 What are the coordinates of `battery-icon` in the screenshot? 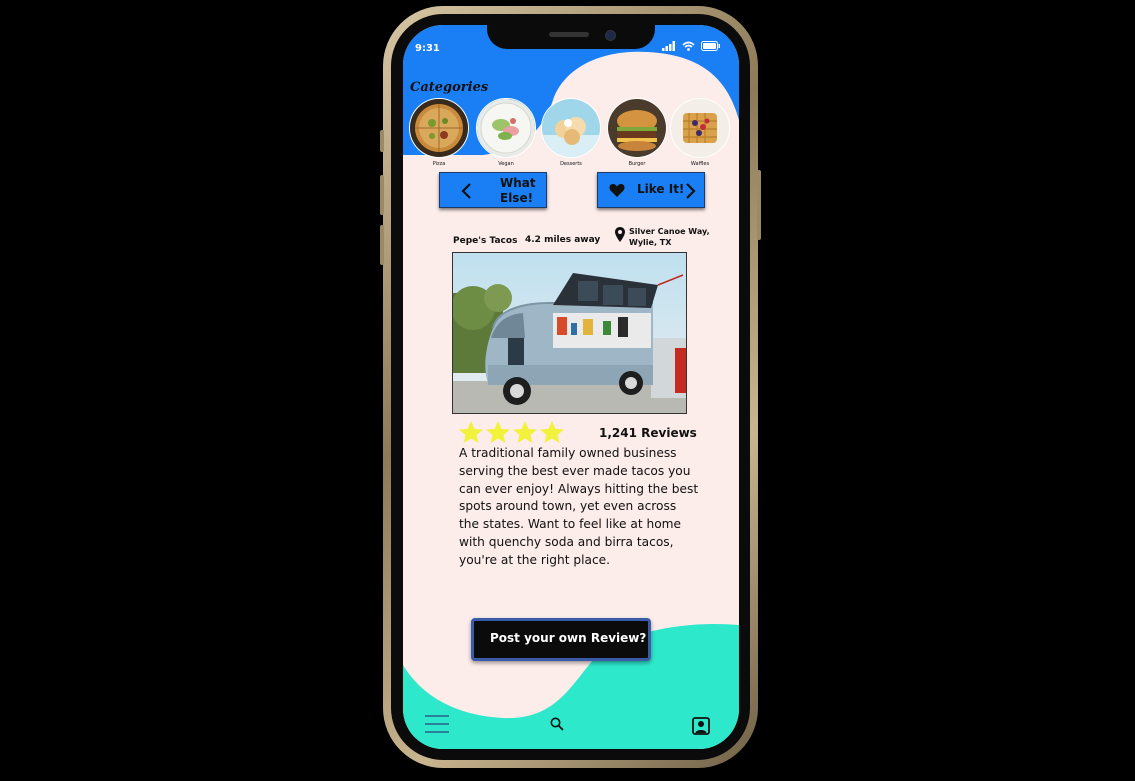 It's located at (710, 46).